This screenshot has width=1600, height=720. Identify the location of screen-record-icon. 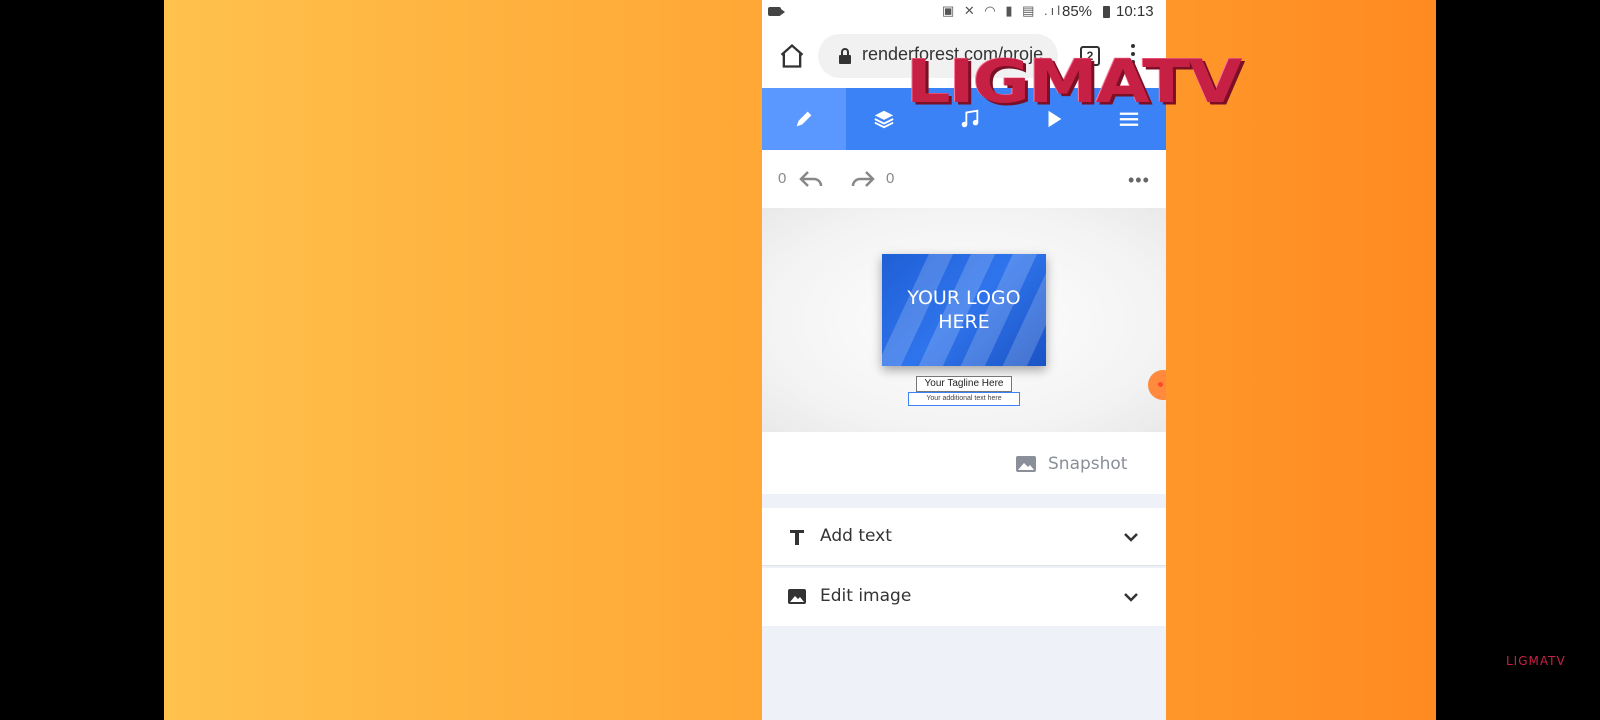
(776, 11).